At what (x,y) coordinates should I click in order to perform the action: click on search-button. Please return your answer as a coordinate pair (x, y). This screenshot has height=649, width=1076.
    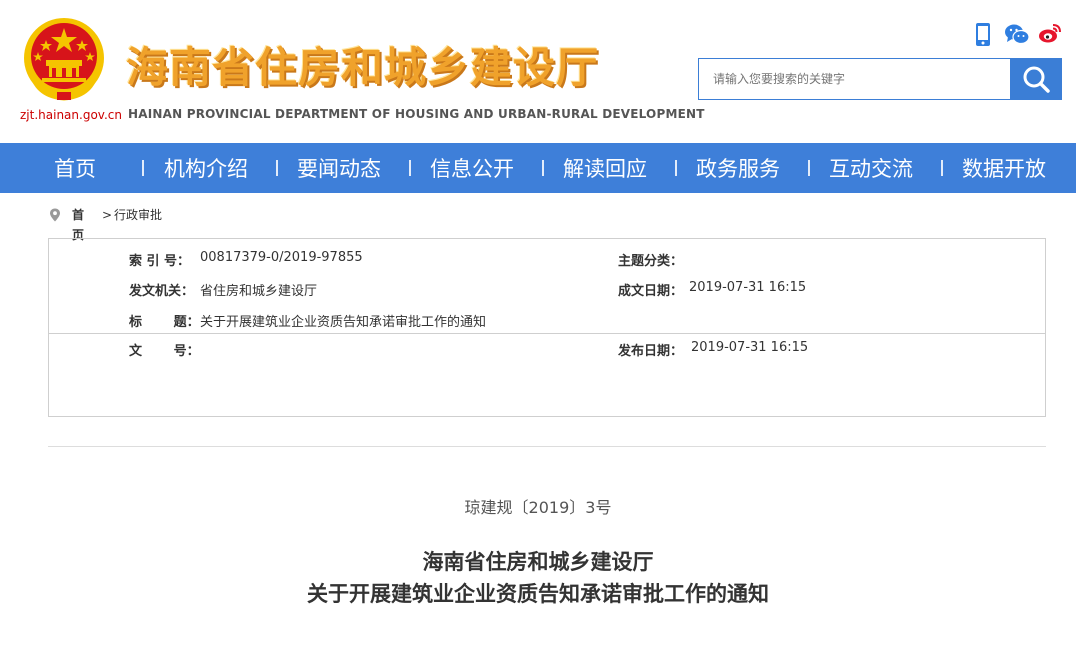
    Looking at the image, I should click on (1036, 79).